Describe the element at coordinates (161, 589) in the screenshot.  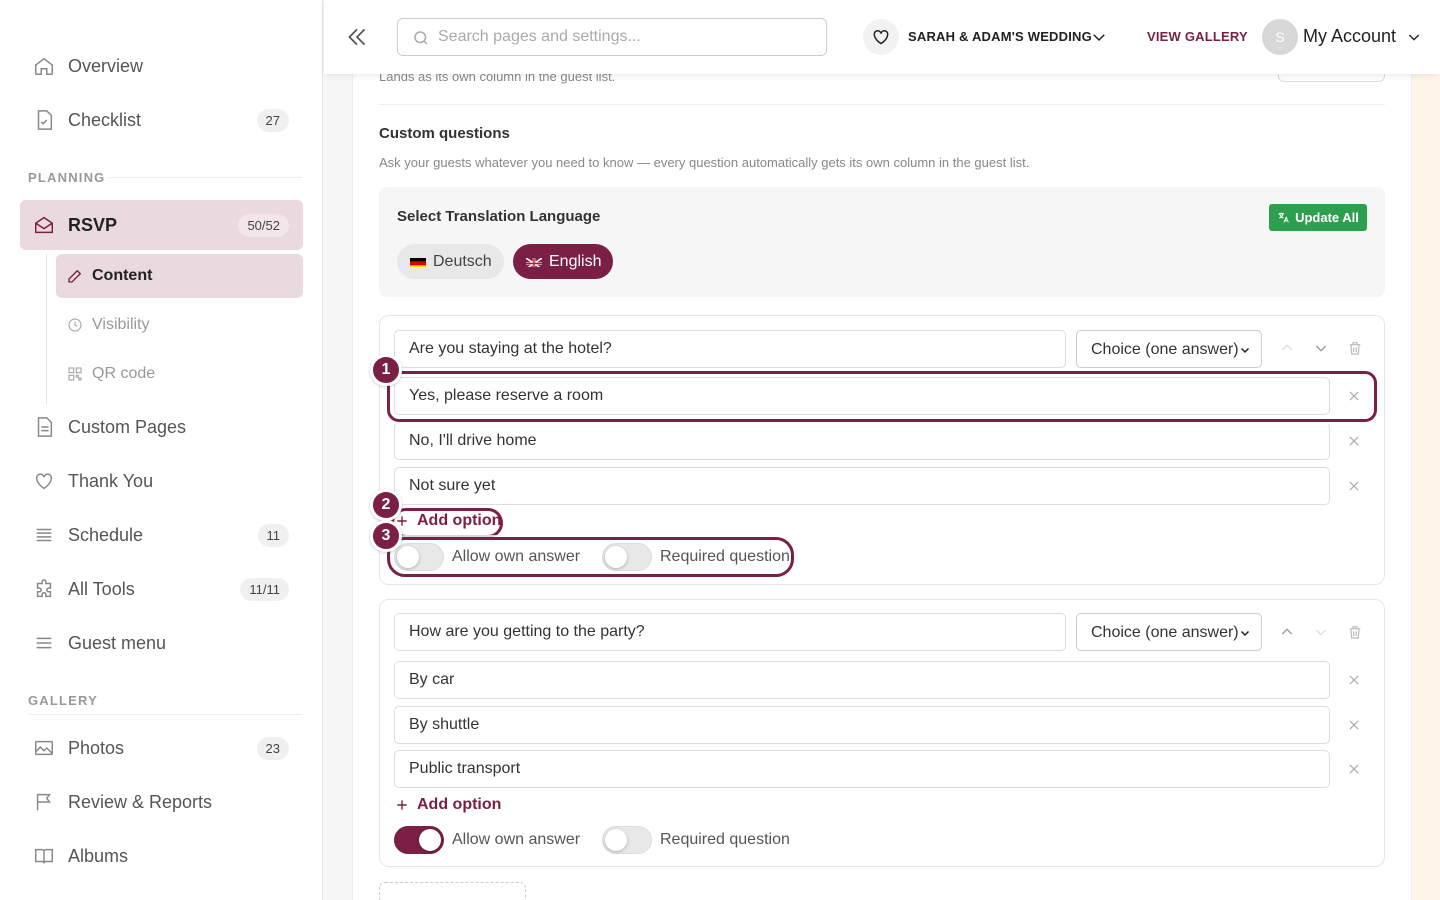
I see `sidebar-item-all-tools: All Tools 11/11` at that location.